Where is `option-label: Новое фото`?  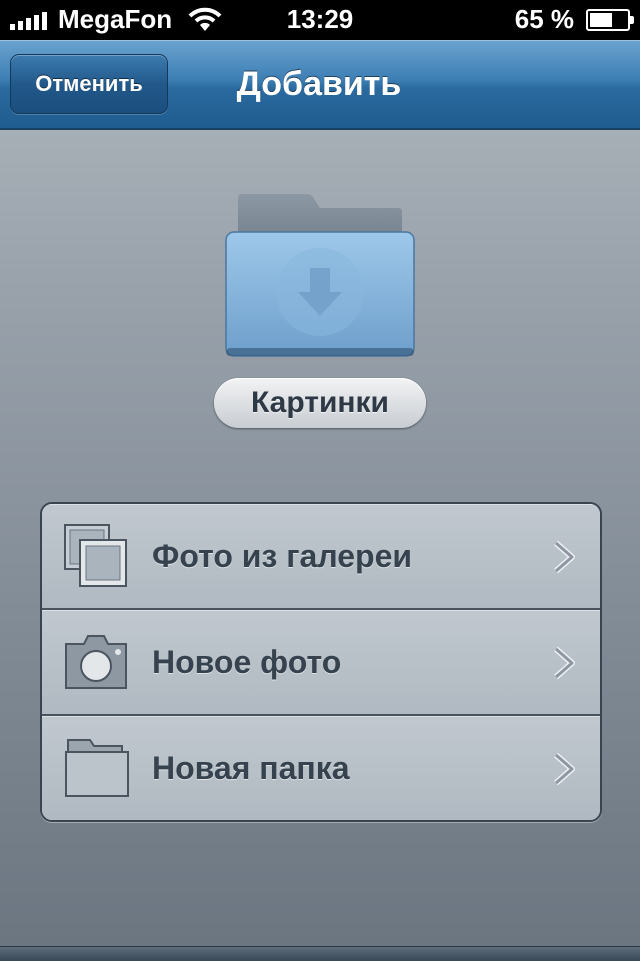
option-label: Новое фото is located at coordinates (247, 662).